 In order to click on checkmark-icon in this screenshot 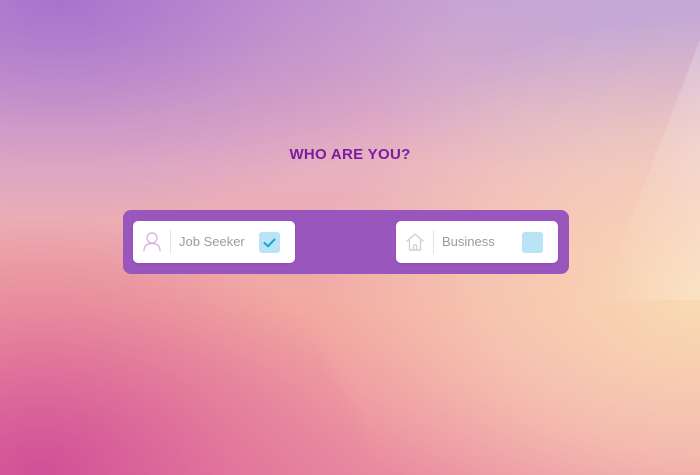, I will do `click(269, 243)`.